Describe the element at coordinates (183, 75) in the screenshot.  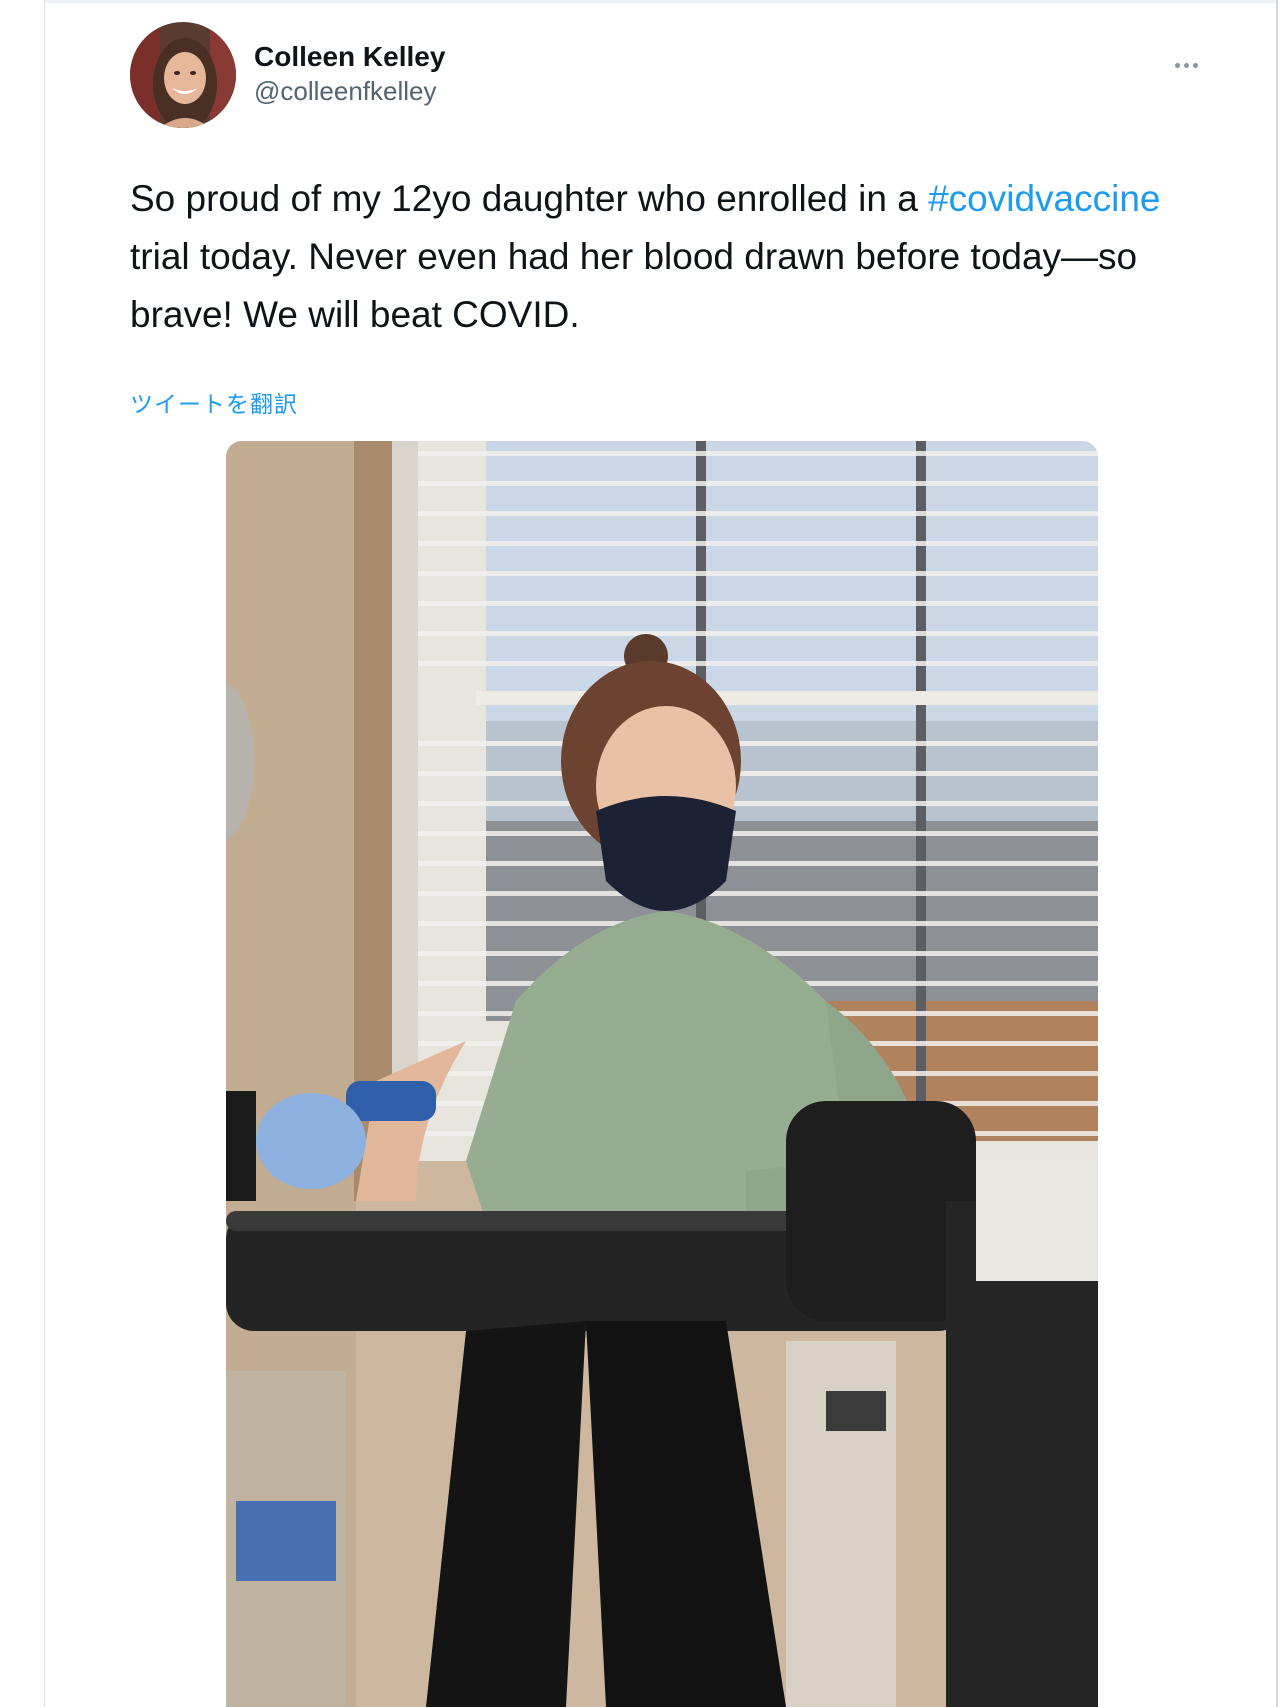
I see `avatar` at that location.